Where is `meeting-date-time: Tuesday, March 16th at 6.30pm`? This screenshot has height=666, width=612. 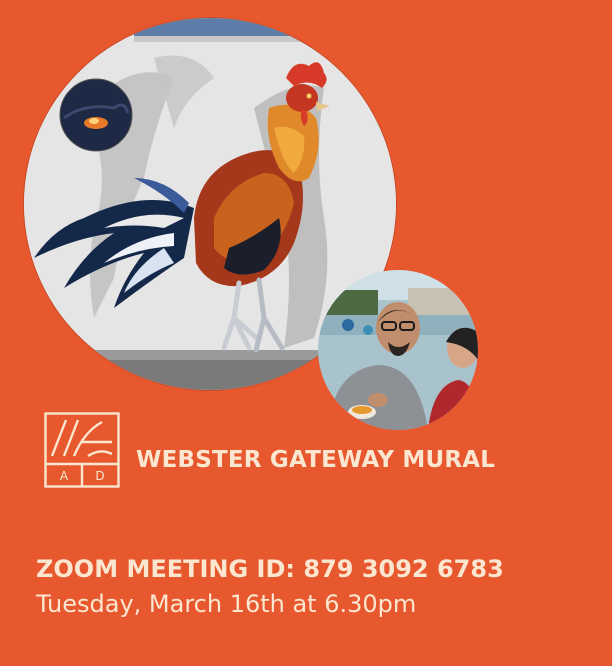 meeting-date-time: Tuesday, March 16th at 6.30pm is located at coordinates (226, 604).